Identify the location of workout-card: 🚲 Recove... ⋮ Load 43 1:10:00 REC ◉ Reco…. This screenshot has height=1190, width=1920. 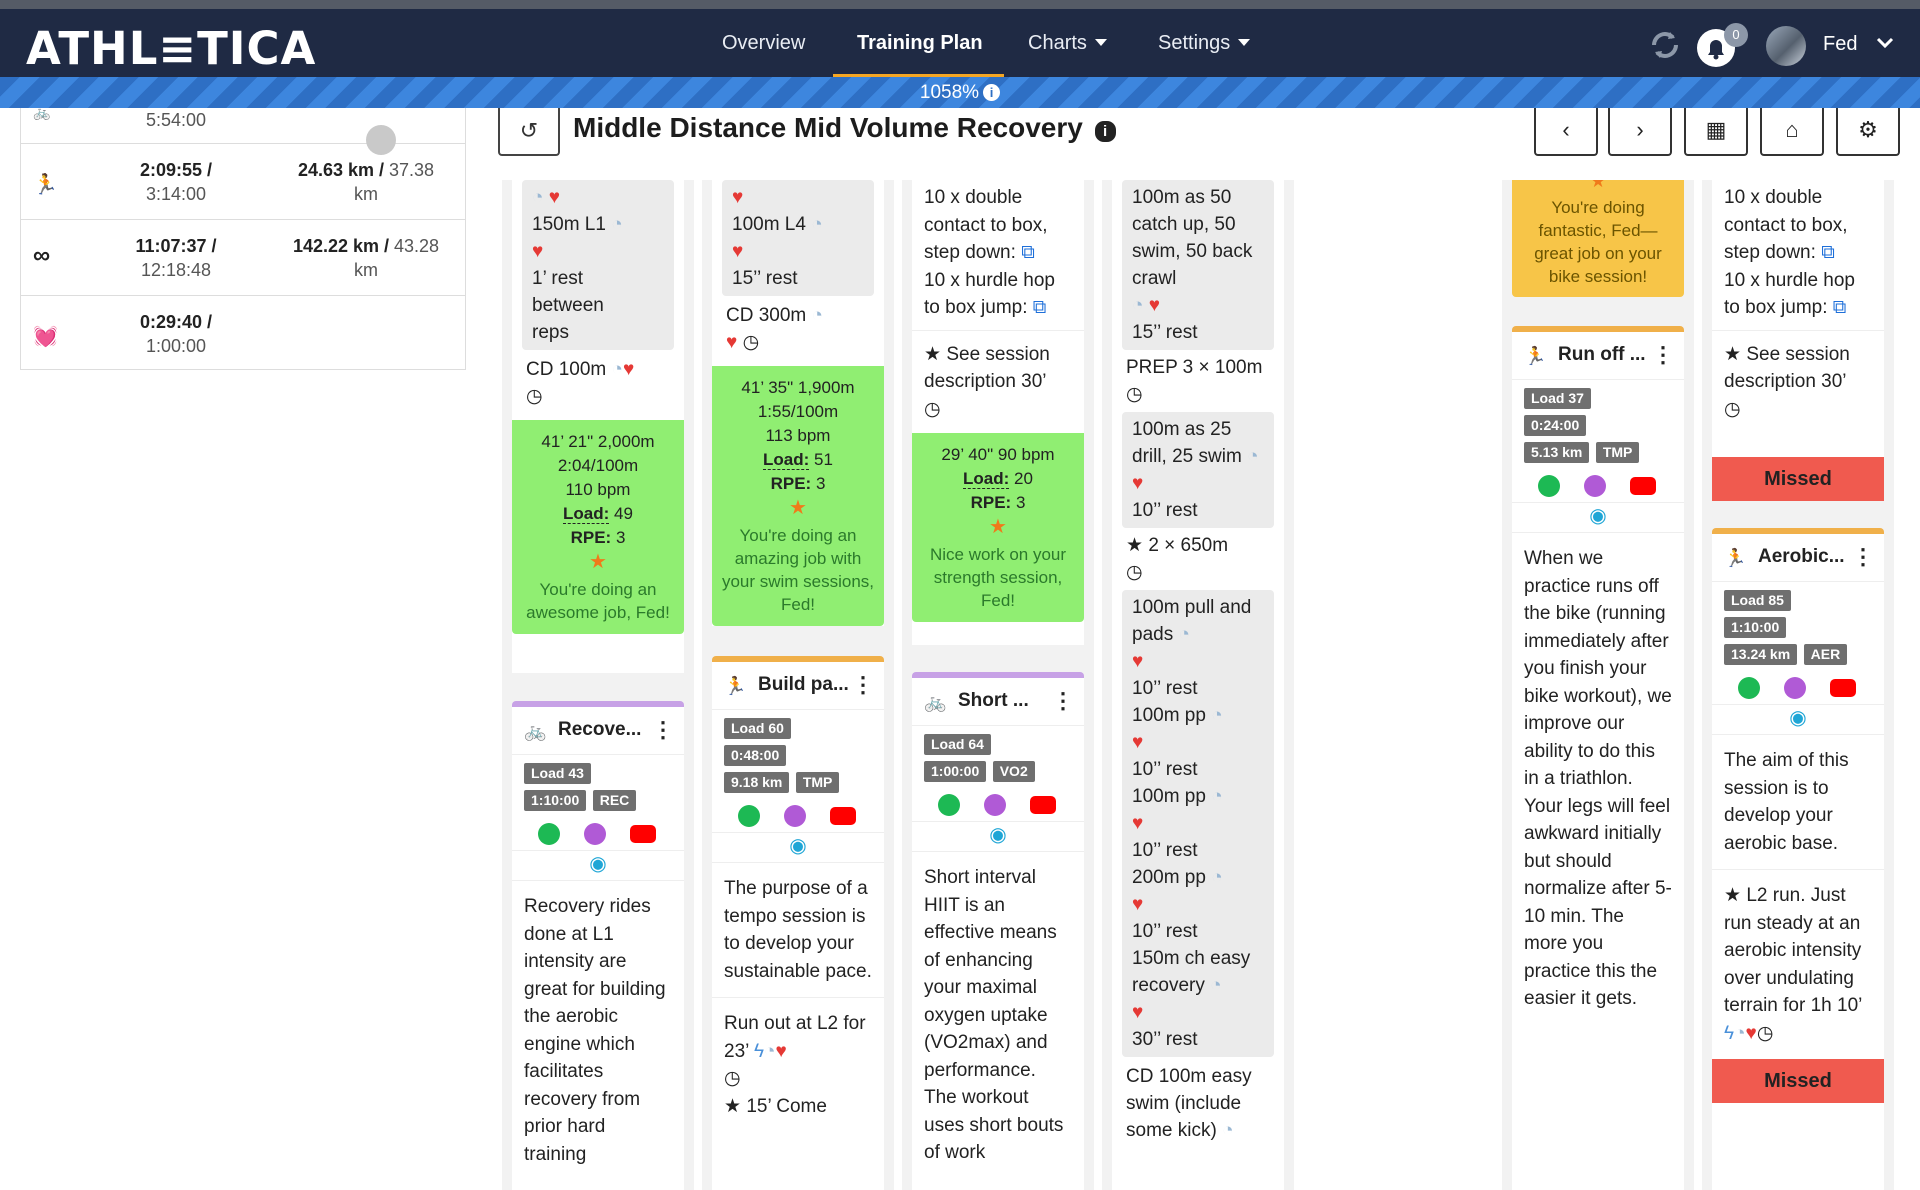
(598, 945).